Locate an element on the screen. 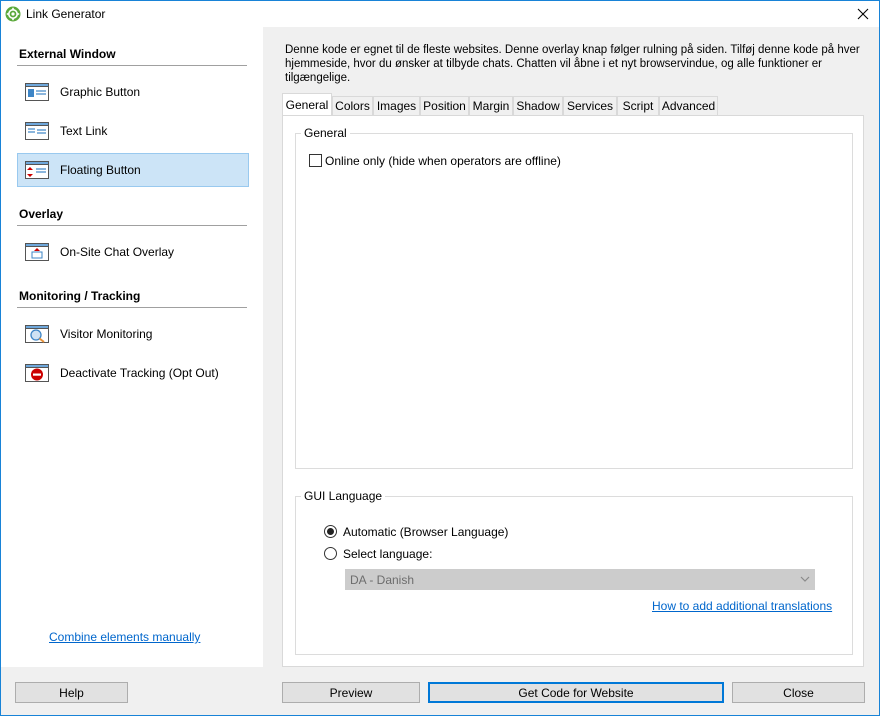 The width and height of the screenshot is (880, 716). tab-advanced: Advanced is located at coordinates (688, 105).